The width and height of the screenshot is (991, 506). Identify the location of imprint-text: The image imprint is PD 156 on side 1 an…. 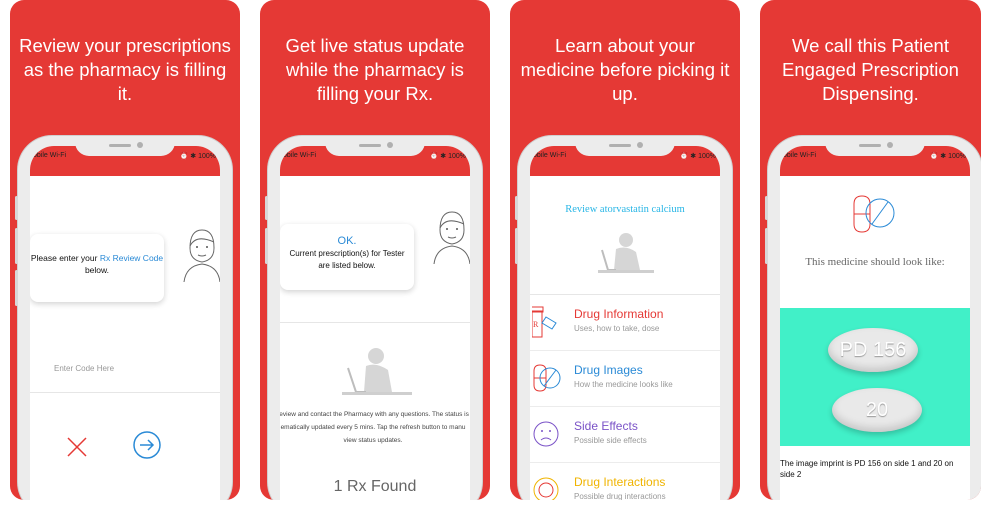
(867, 469).